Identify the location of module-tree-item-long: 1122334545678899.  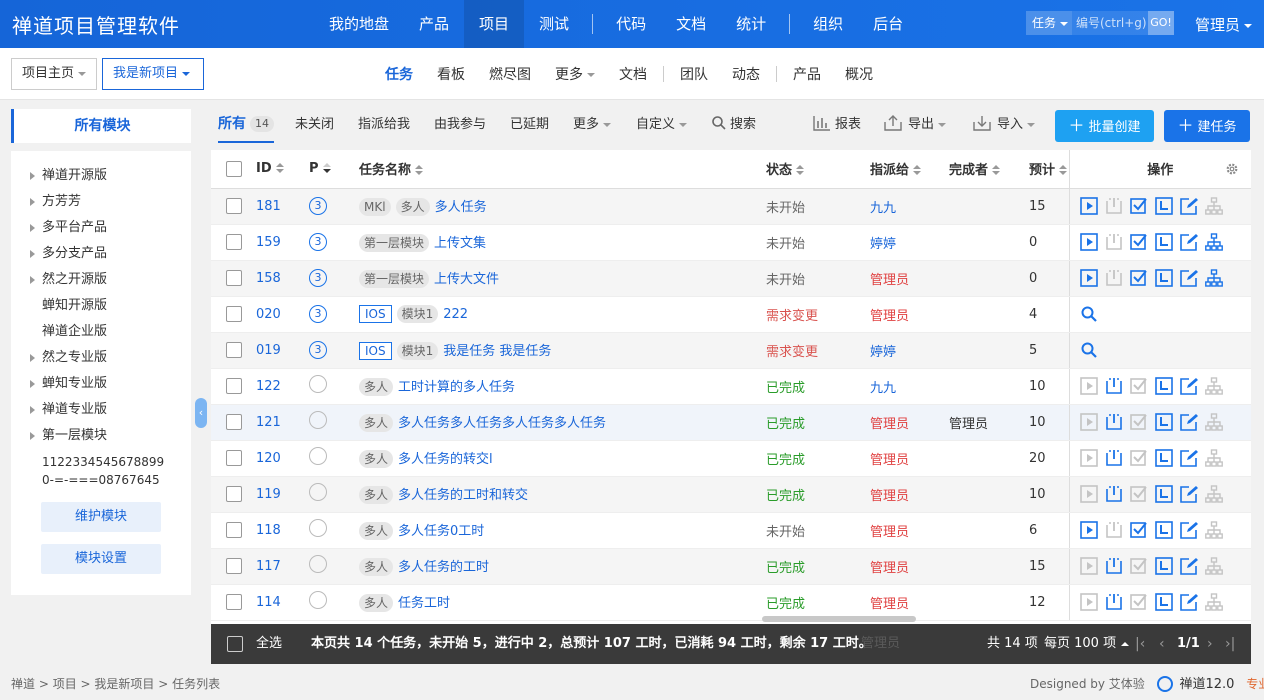
(101, 462).